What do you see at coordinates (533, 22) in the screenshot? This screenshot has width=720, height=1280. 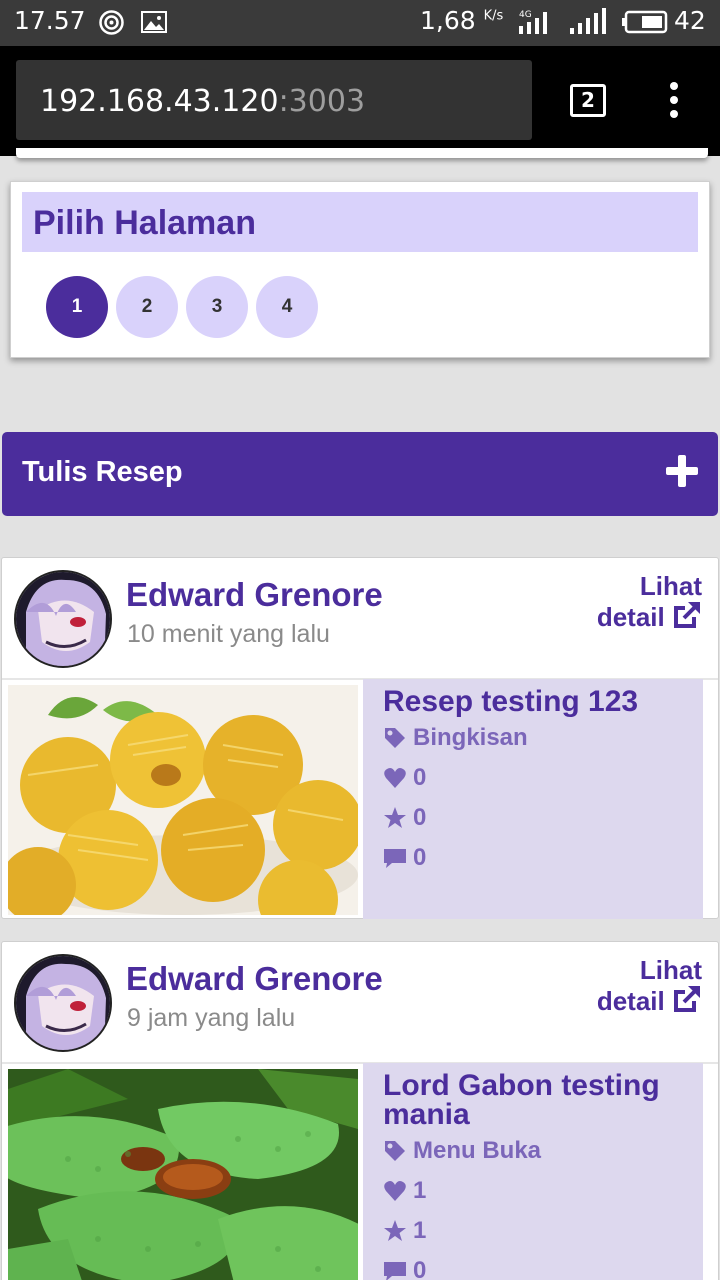 I see `signal-4g-icon: 4G` at bounding box center [533, 22].